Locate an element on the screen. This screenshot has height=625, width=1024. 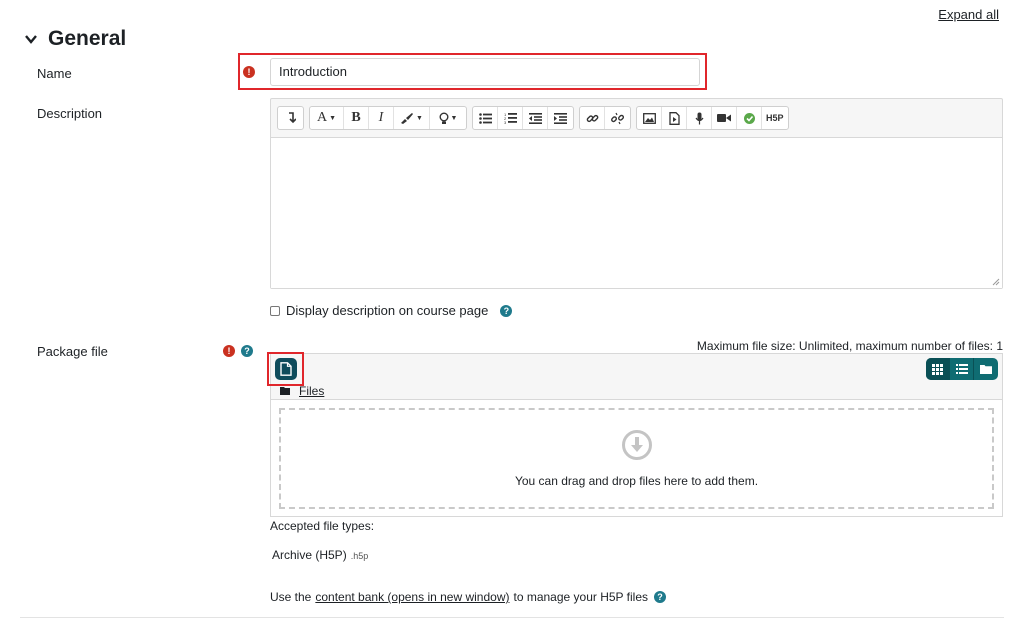
display-description-checkbox is located at coordinates (275, 310).